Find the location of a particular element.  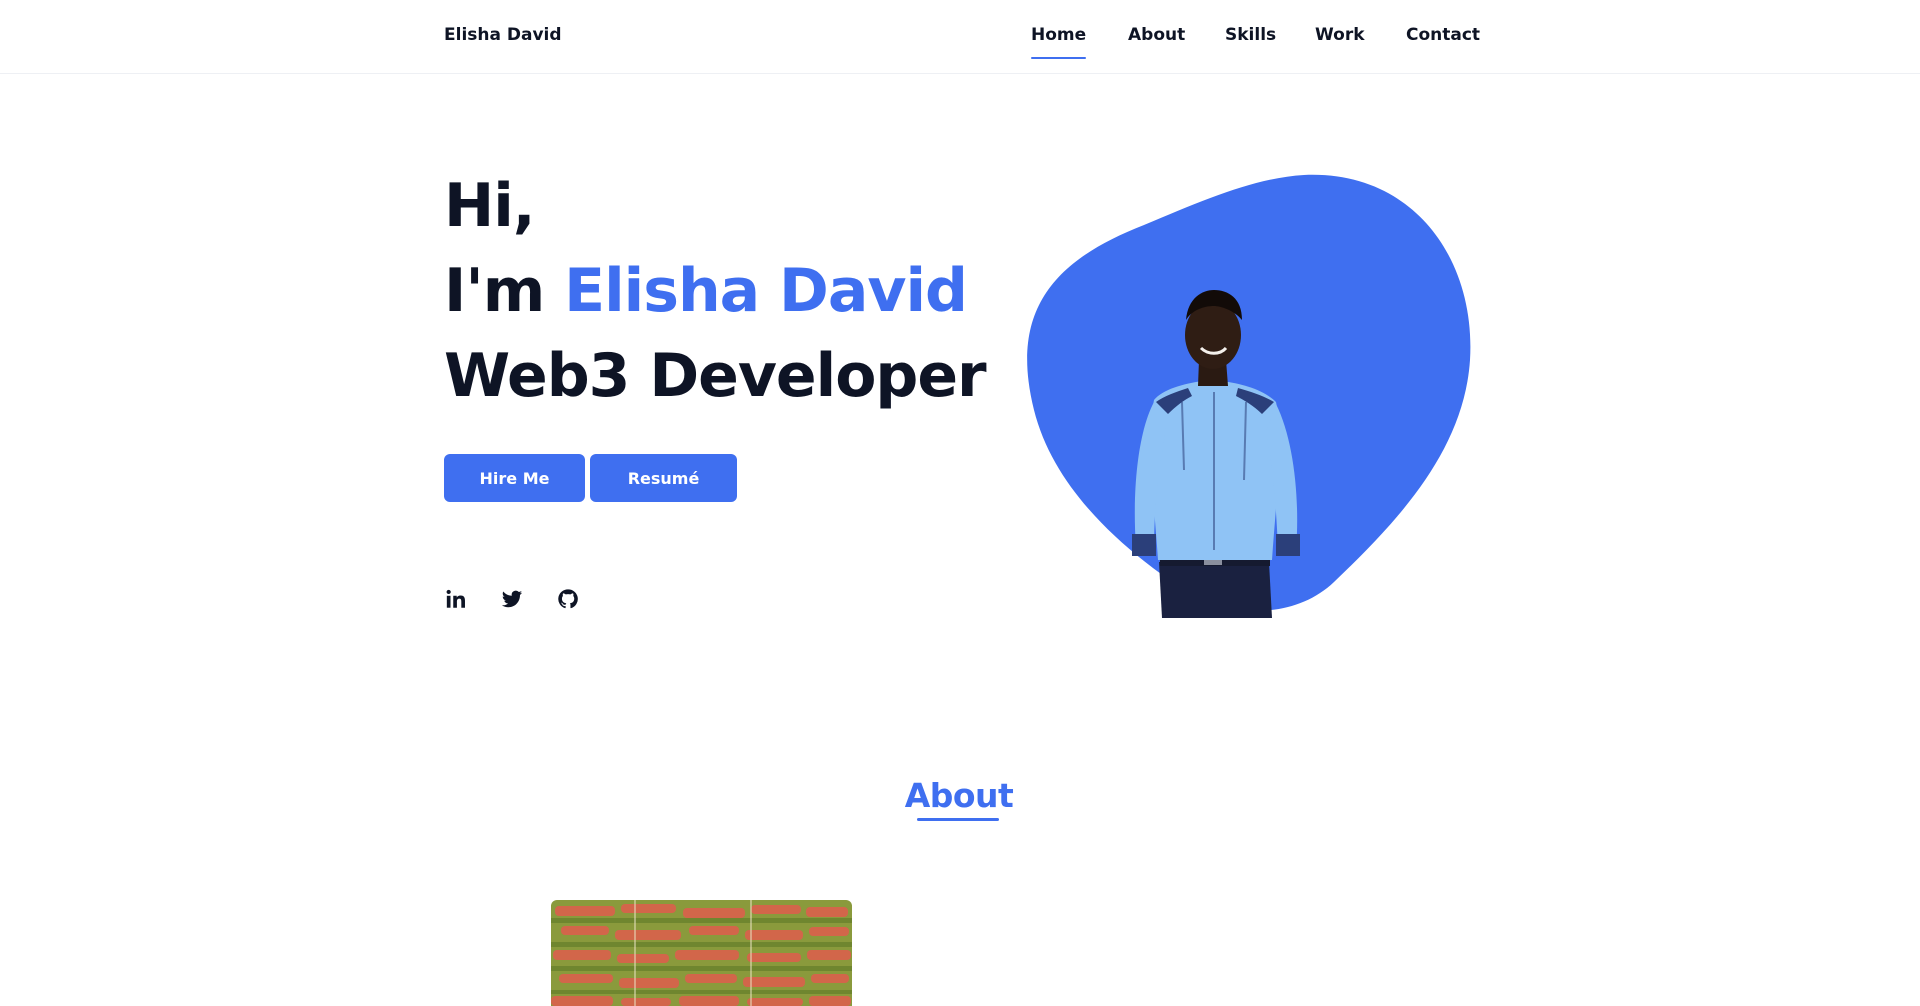

hero-intro: I'm Elisha David is located at coordinates (706, 291).